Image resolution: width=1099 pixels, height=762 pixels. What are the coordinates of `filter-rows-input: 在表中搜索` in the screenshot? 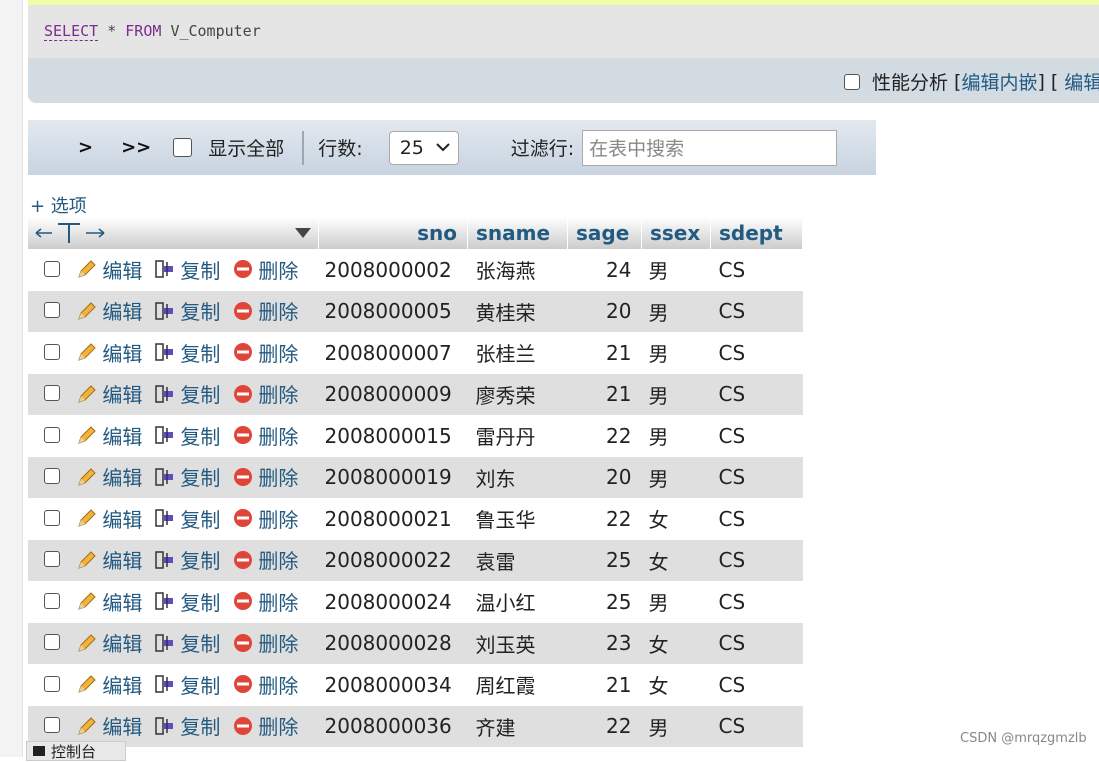 It's located at (710, 147).